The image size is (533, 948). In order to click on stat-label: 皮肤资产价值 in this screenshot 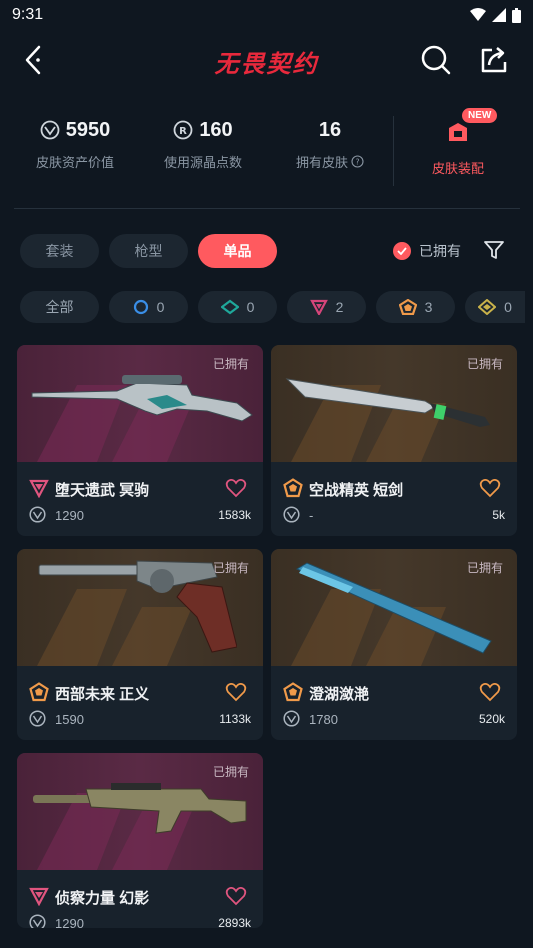, I will do `click(74, 162)`.